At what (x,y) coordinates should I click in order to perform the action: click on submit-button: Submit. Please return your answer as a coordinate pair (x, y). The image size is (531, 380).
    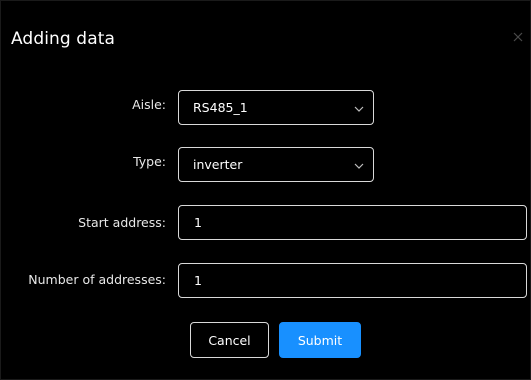
    Looking at the image, I should click on (320, 340).